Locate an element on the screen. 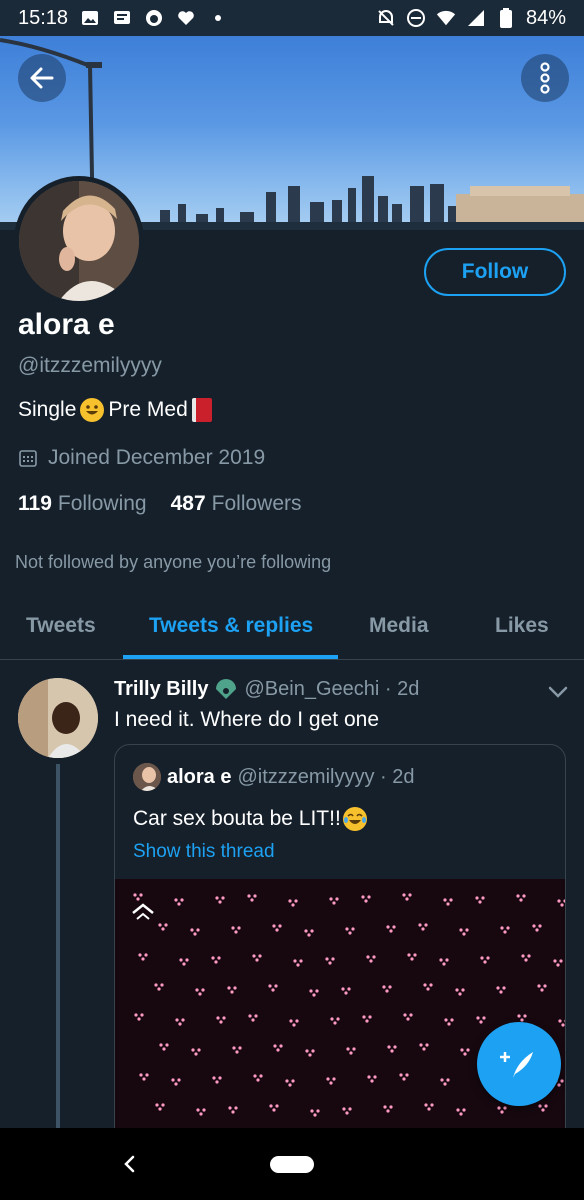  followers-link: 487 Followers is located at coordinates (236, 504).